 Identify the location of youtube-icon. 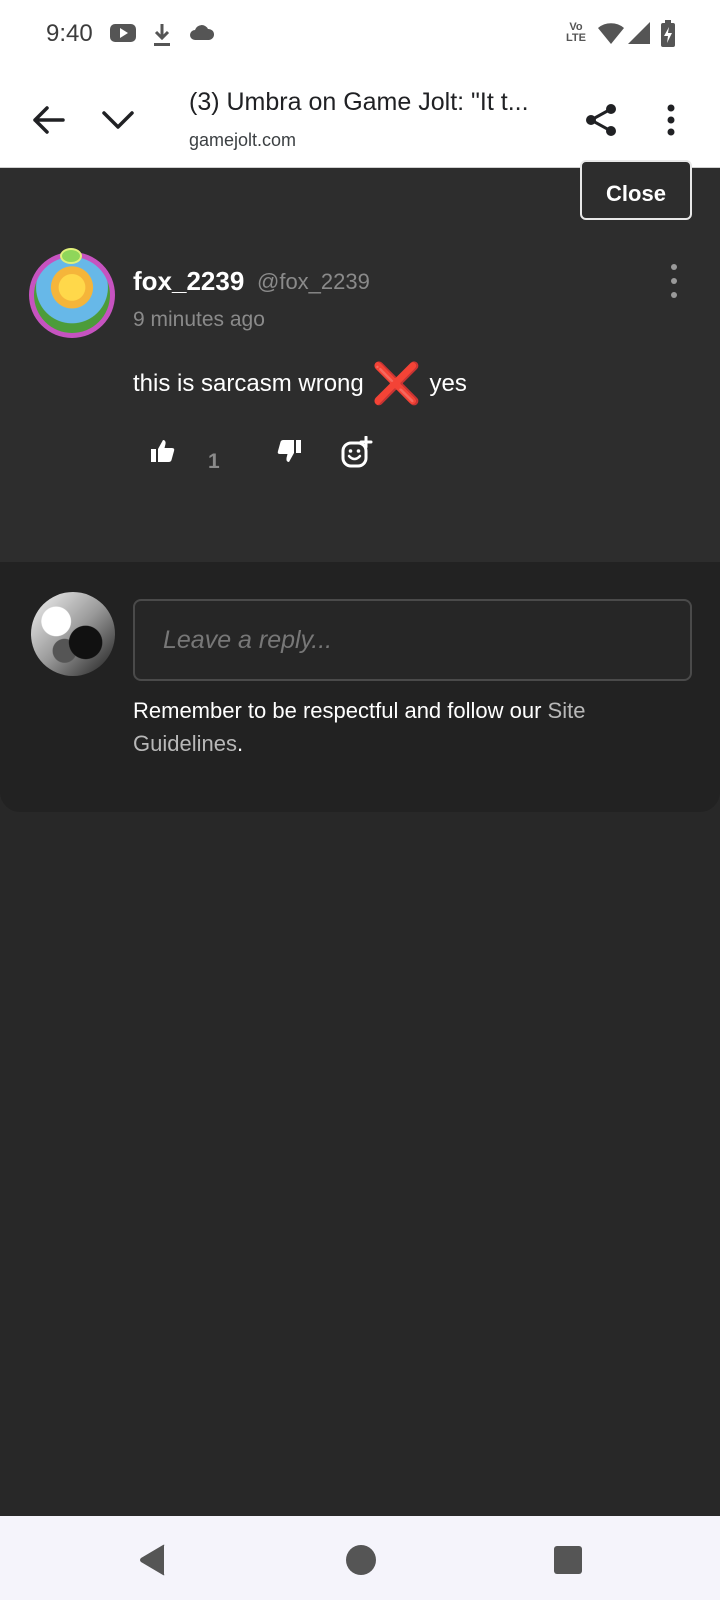
(123, 35).